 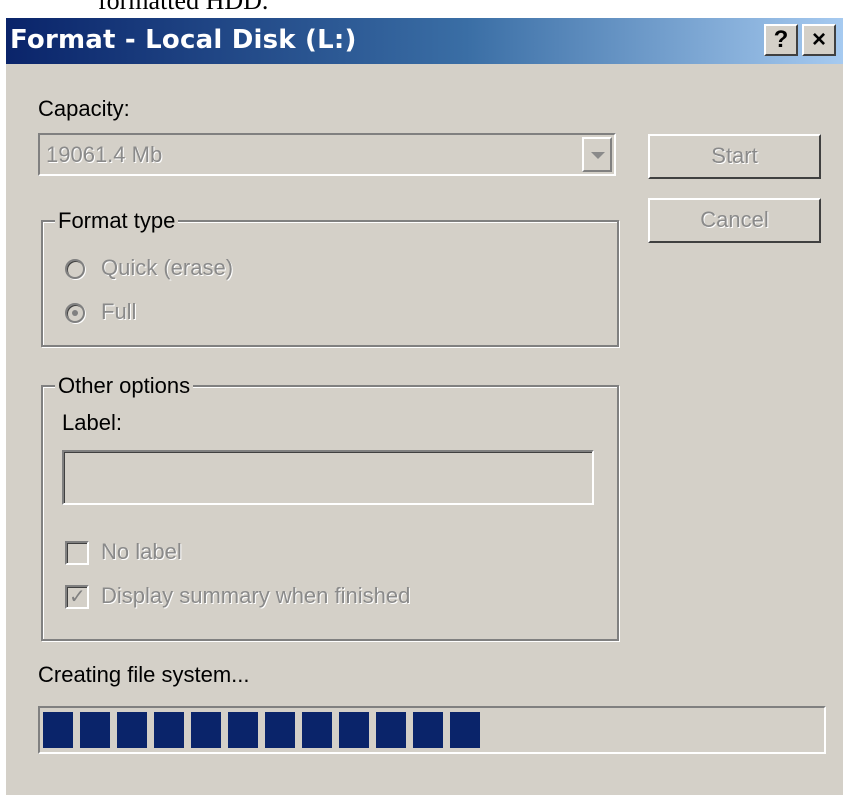 I want to click on quick-radio-label: Quick (erase), so click(x=167, y=267).